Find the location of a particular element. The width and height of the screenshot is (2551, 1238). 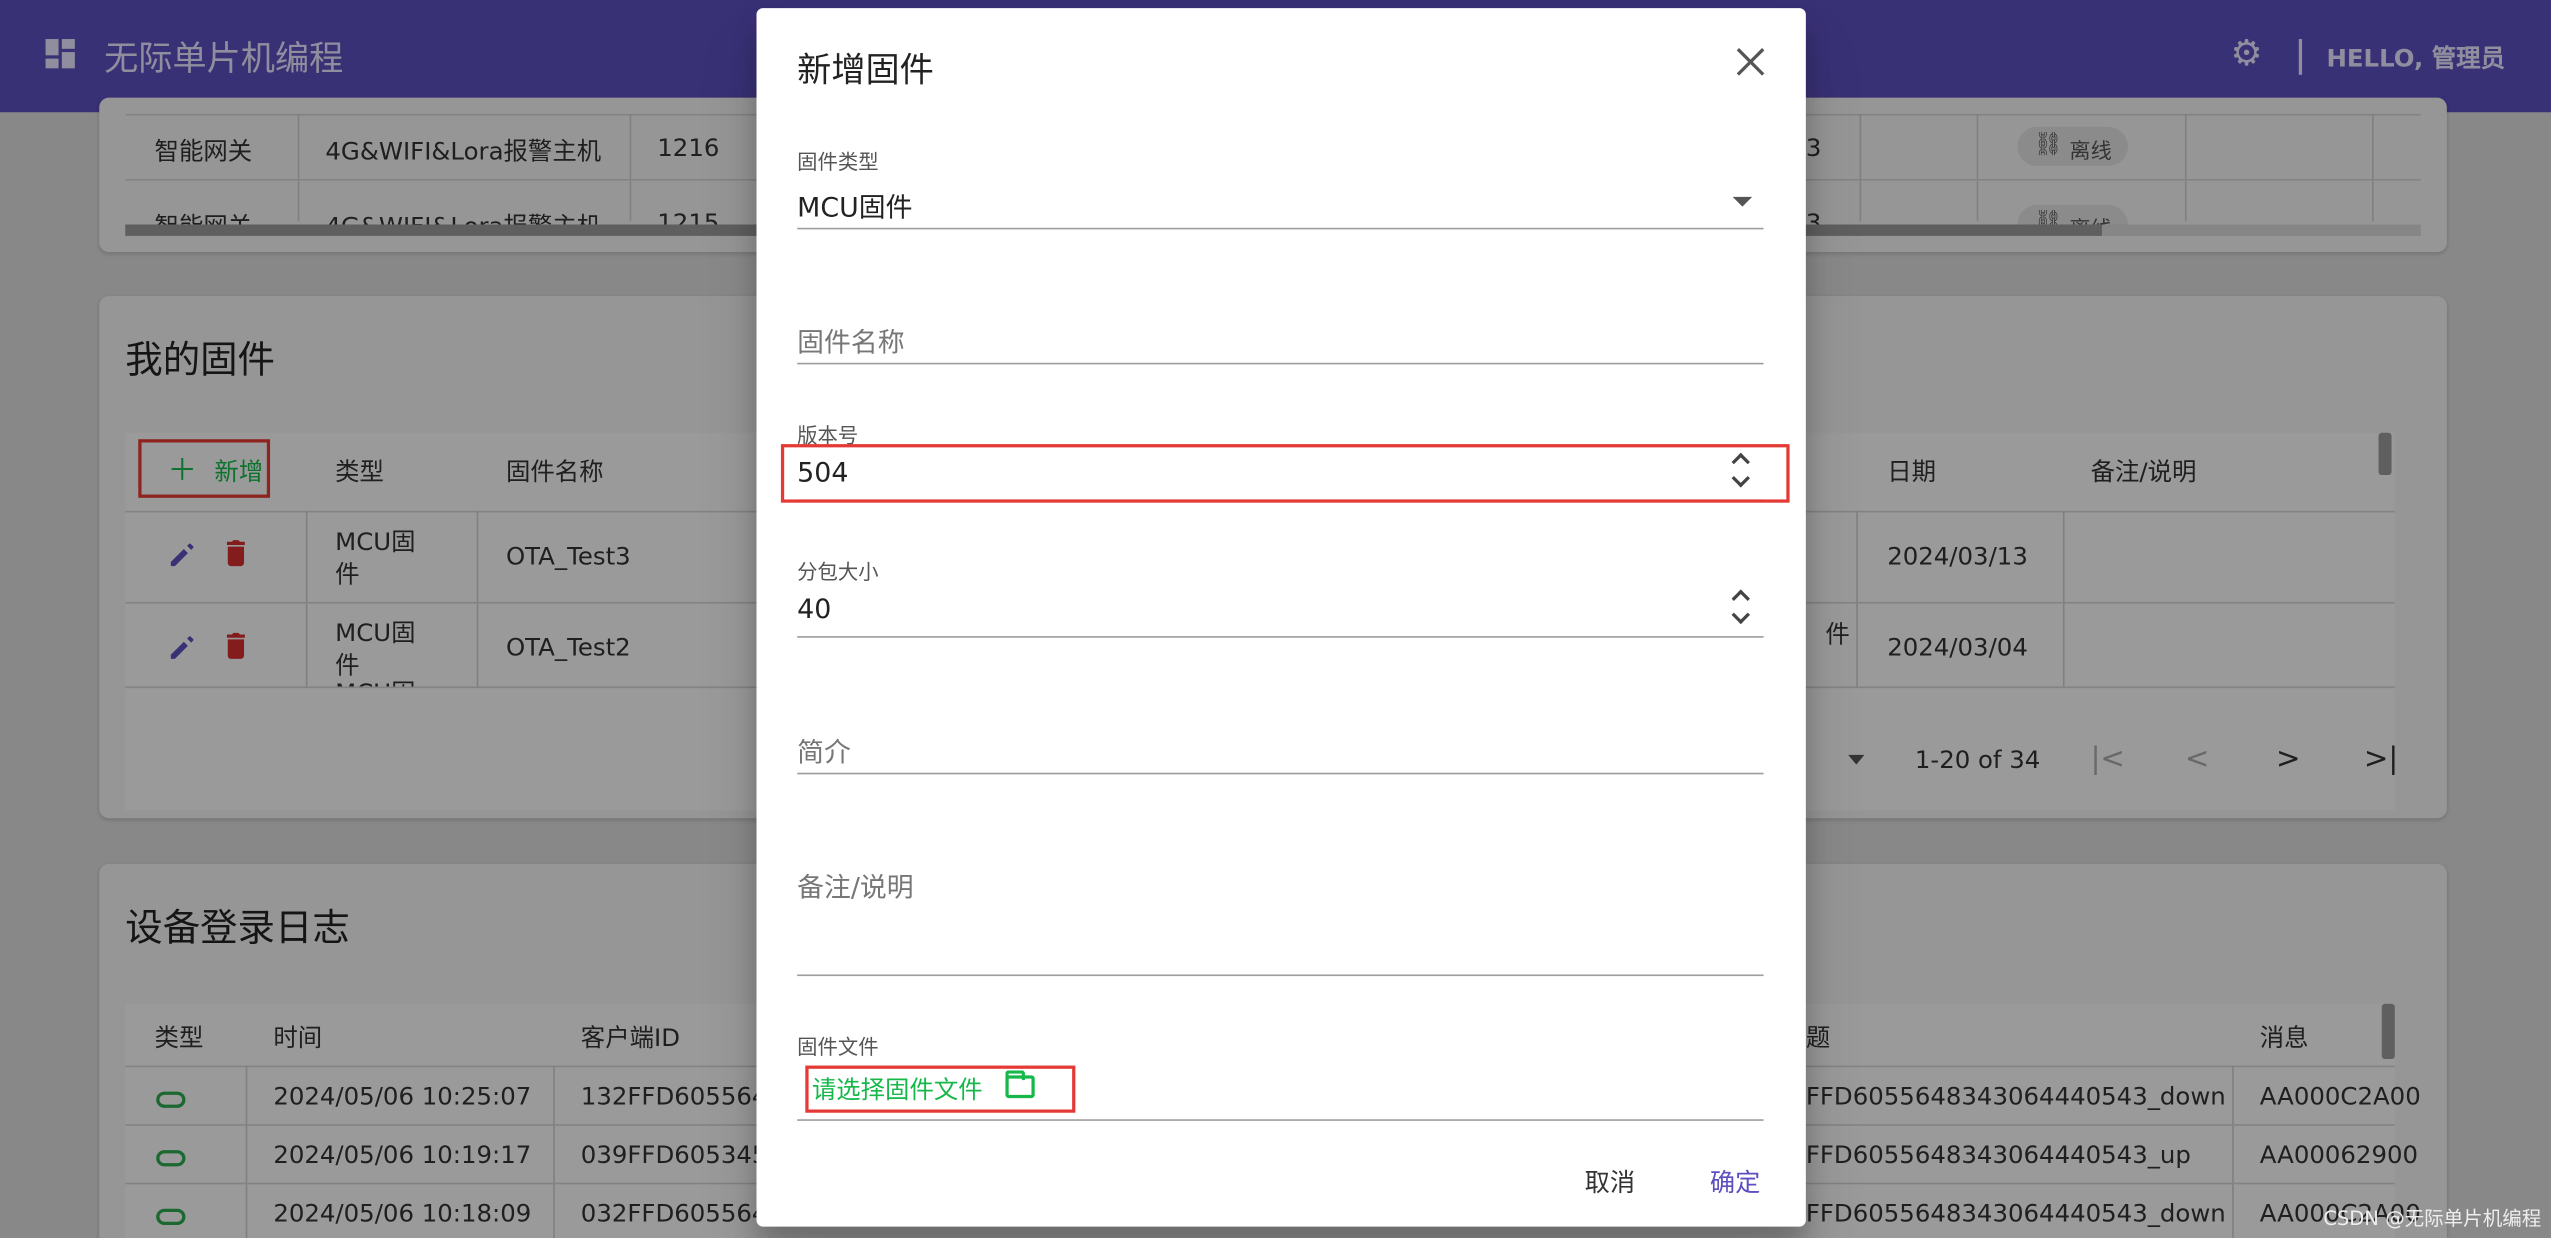

dialog-title: 新增固件 is located at coordinates (865, 70).